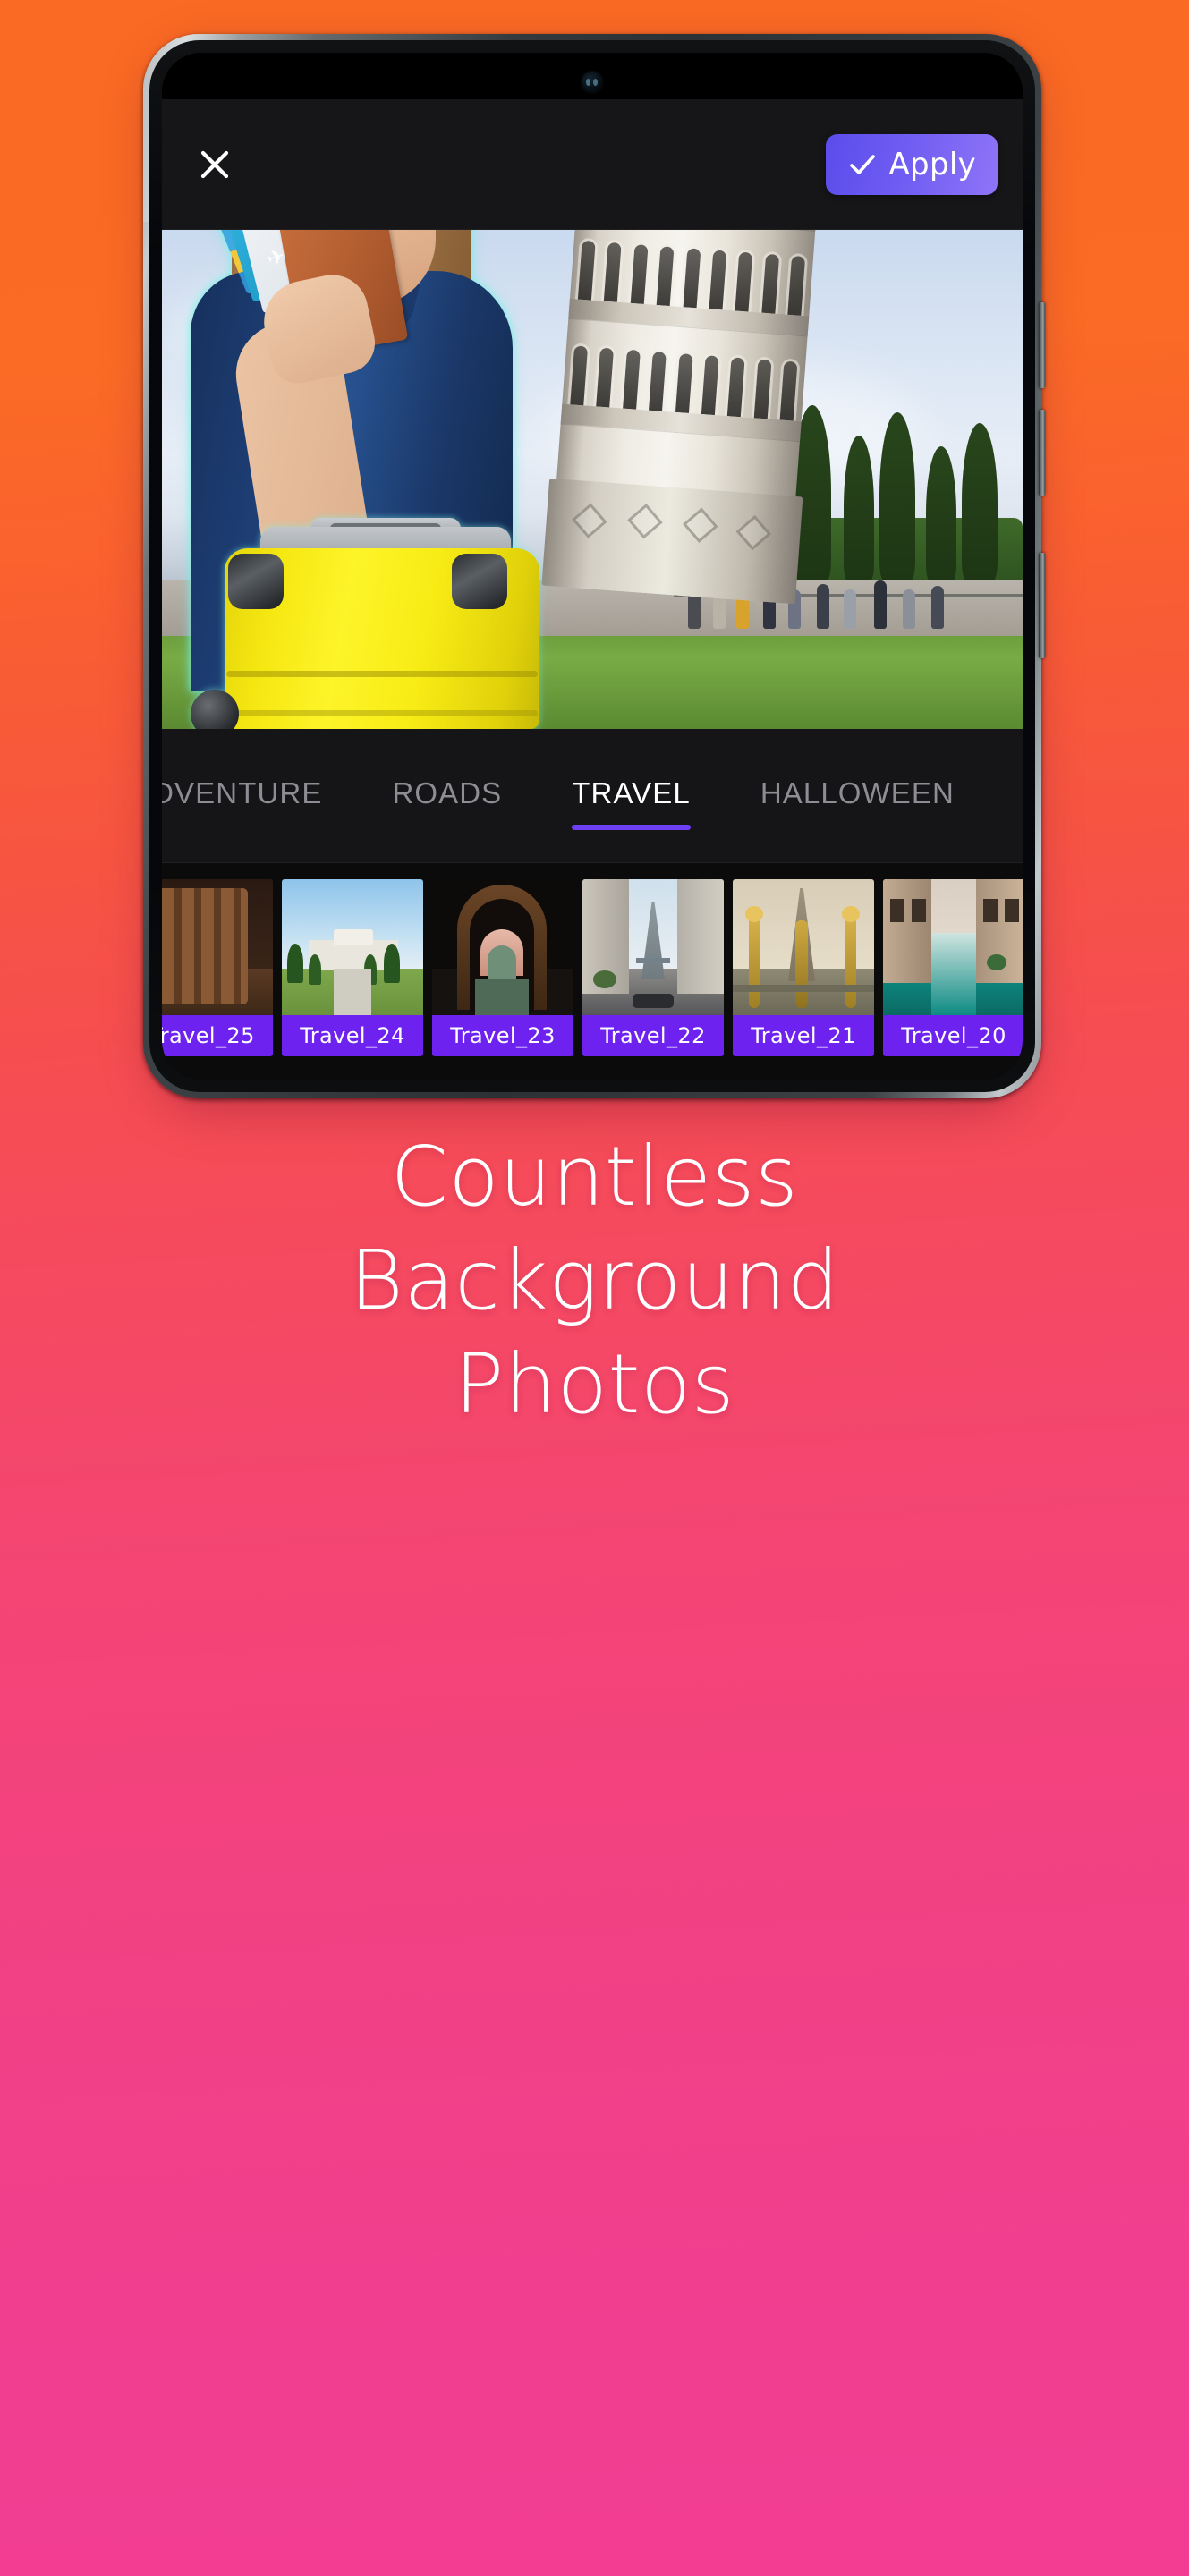  I want to click on photo-preview-canvas: ✈, so click(592, 479).